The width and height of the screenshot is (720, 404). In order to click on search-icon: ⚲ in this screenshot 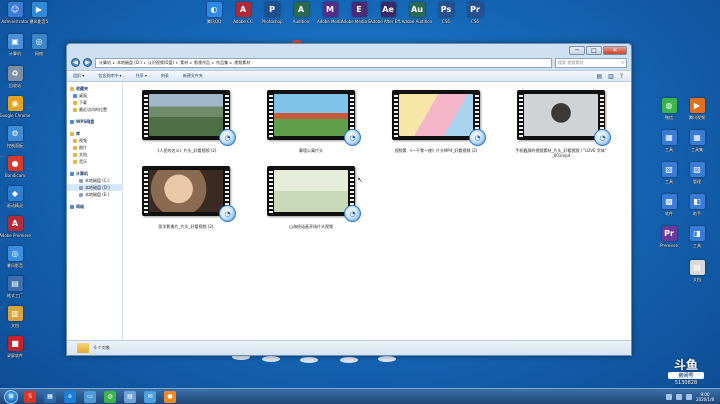, I will do `click(622, 62)`.